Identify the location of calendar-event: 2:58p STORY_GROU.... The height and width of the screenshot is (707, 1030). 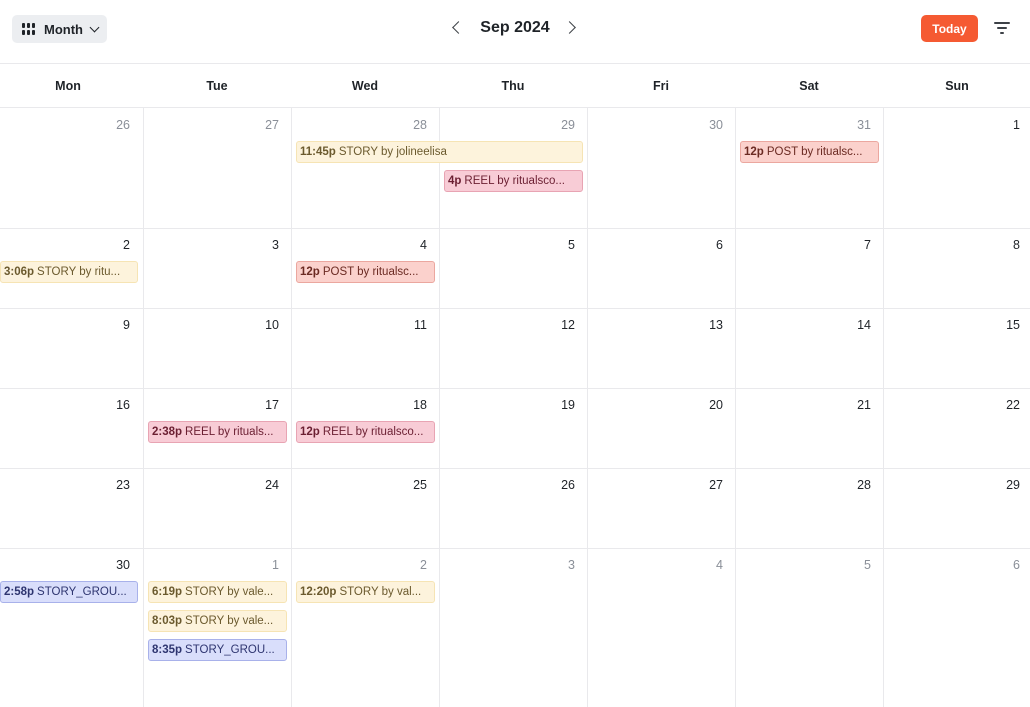
(69, 592).